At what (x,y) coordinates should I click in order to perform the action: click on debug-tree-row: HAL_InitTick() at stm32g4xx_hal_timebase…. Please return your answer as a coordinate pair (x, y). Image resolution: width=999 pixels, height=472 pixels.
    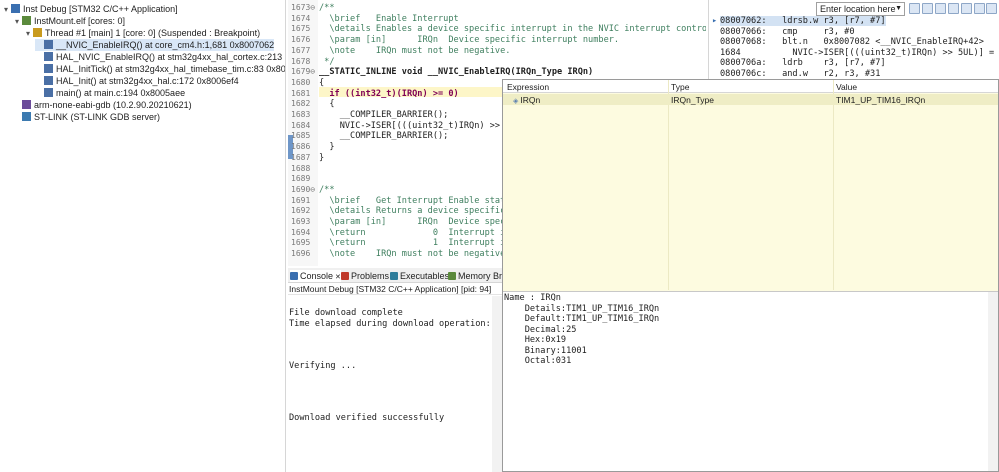
    Looking at the image, I should click on (160, 69).